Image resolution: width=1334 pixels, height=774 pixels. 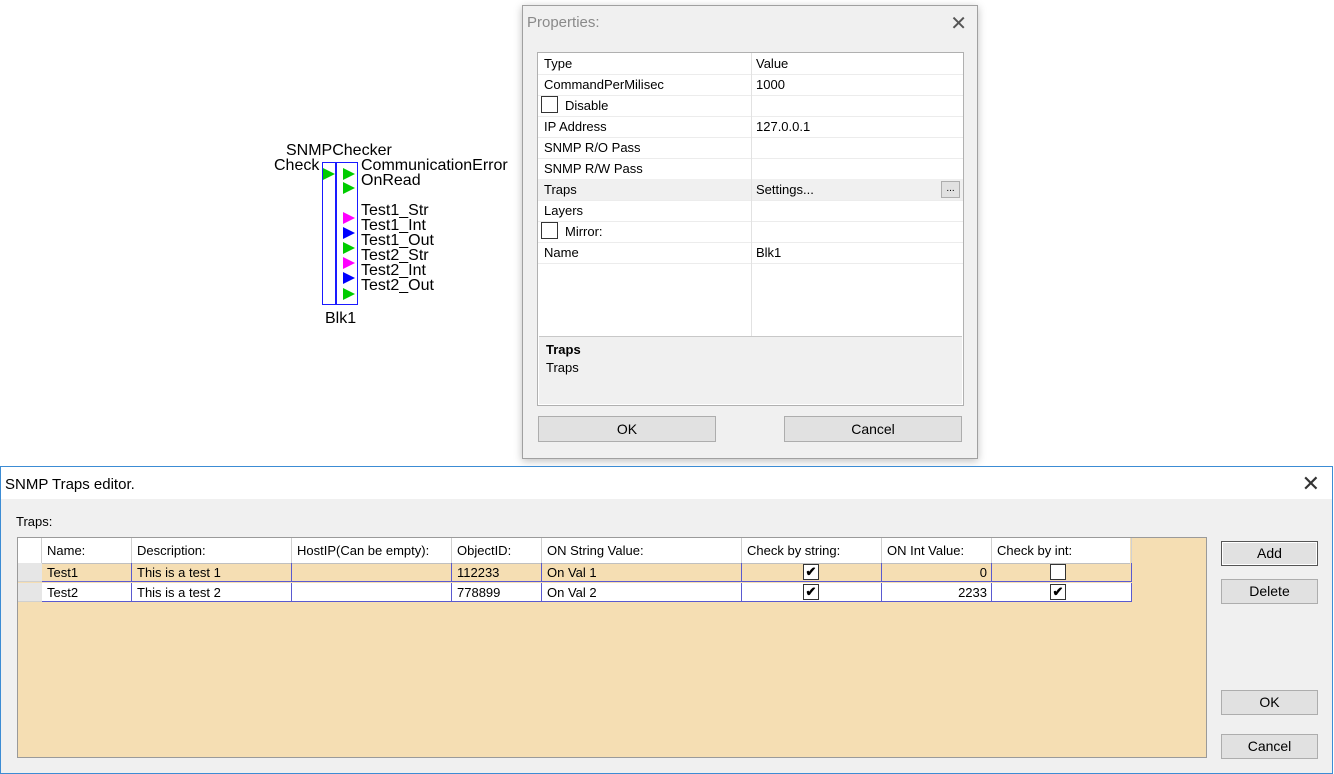 What do you see at coordinates (497, 572) in the screenshot?
I see `table-cell: 112233` at bounding box center [497, 572].